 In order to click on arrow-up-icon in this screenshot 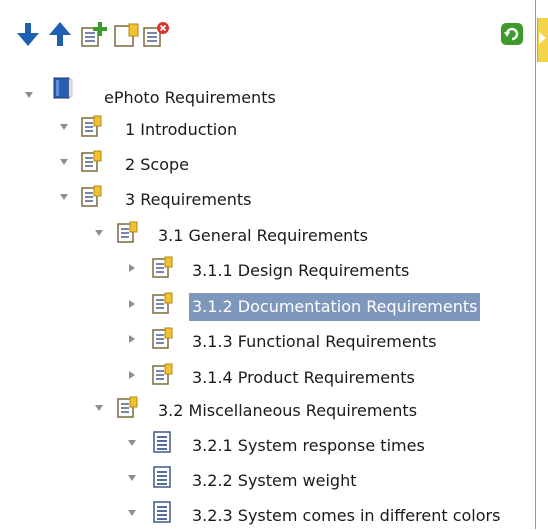, I will do `click(60, 34)`.